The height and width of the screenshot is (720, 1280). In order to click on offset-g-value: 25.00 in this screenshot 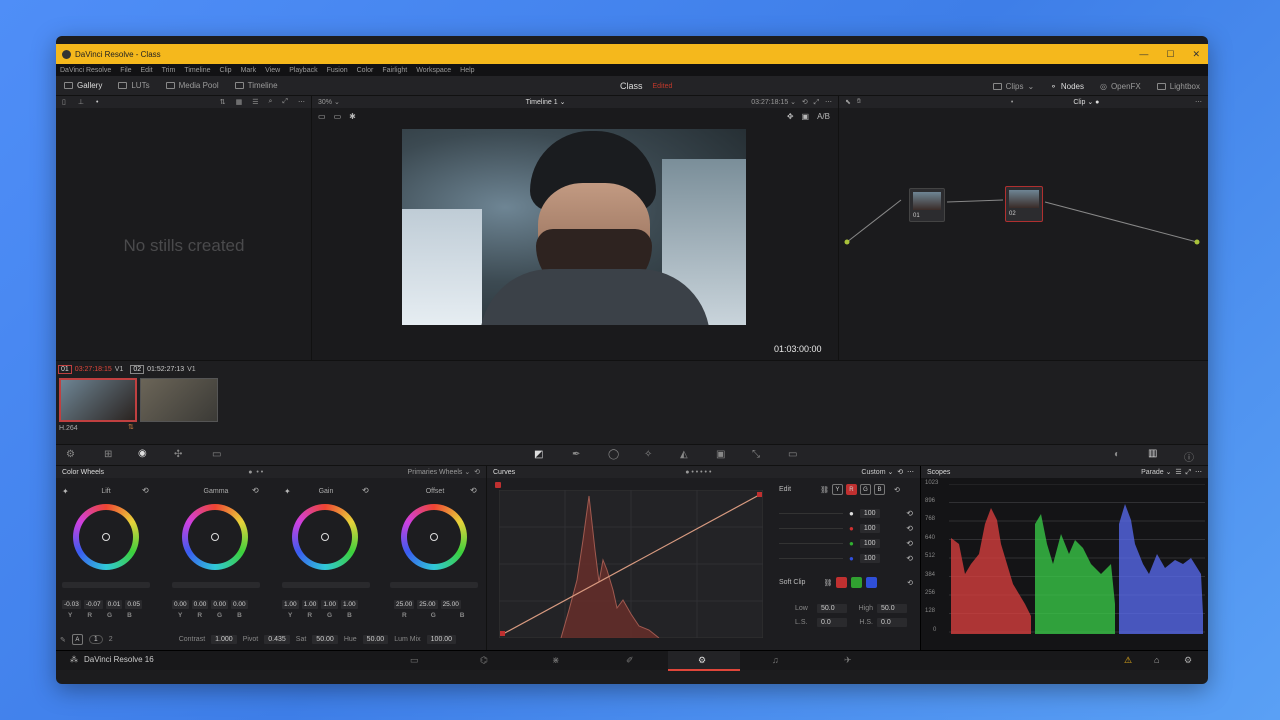, I will do `click(427, 604)`.